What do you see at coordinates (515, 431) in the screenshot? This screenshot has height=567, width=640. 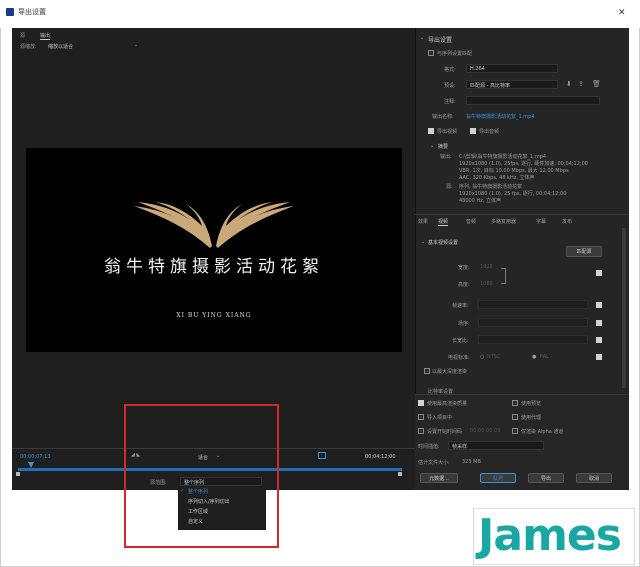 I see `alpha-checkbox` at bounding box center [515, 431].